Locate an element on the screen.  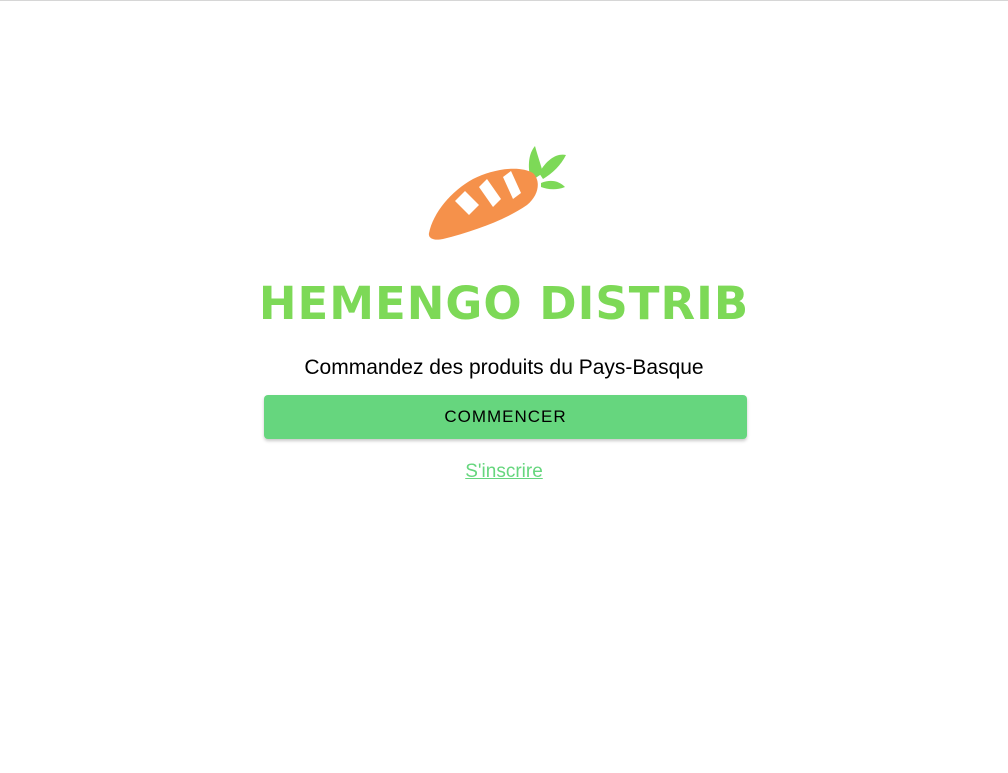
signup-link: S'inscrire is located at coordinates (504, 471).